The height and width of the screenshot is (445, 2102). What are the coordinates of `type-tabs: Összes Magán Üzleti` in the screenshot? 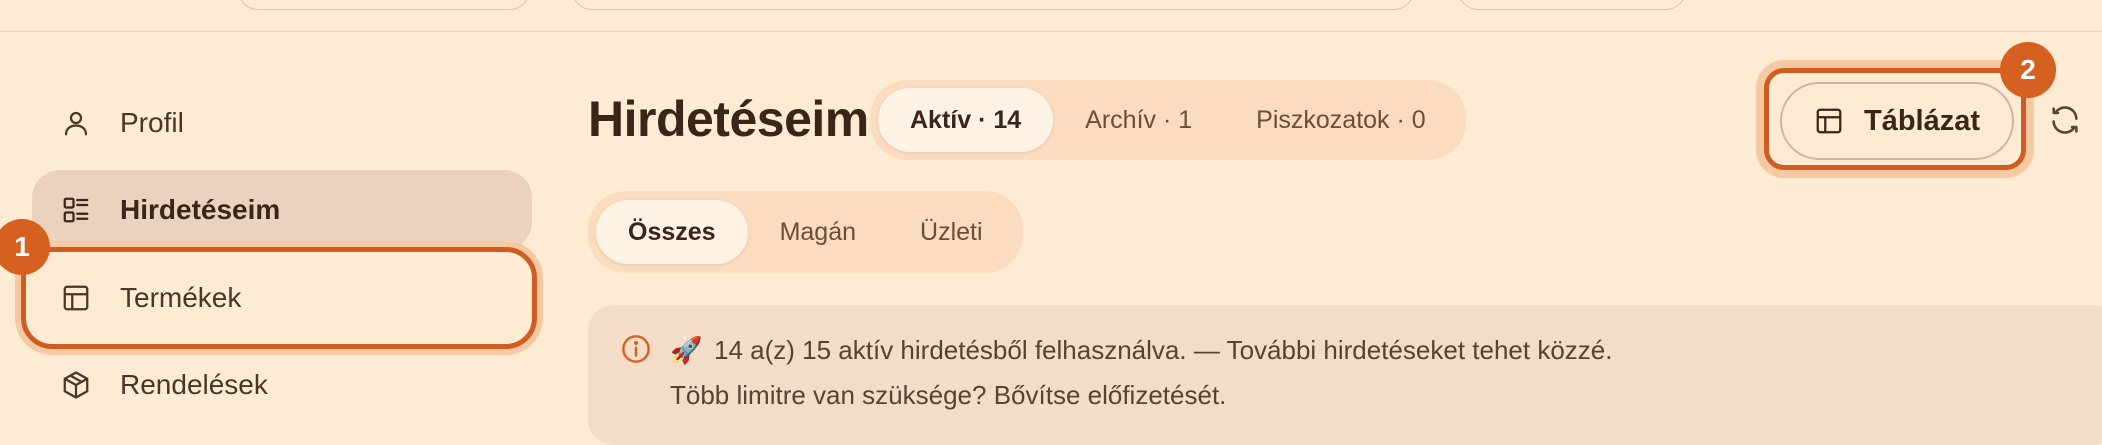 It's located at (805, 232).